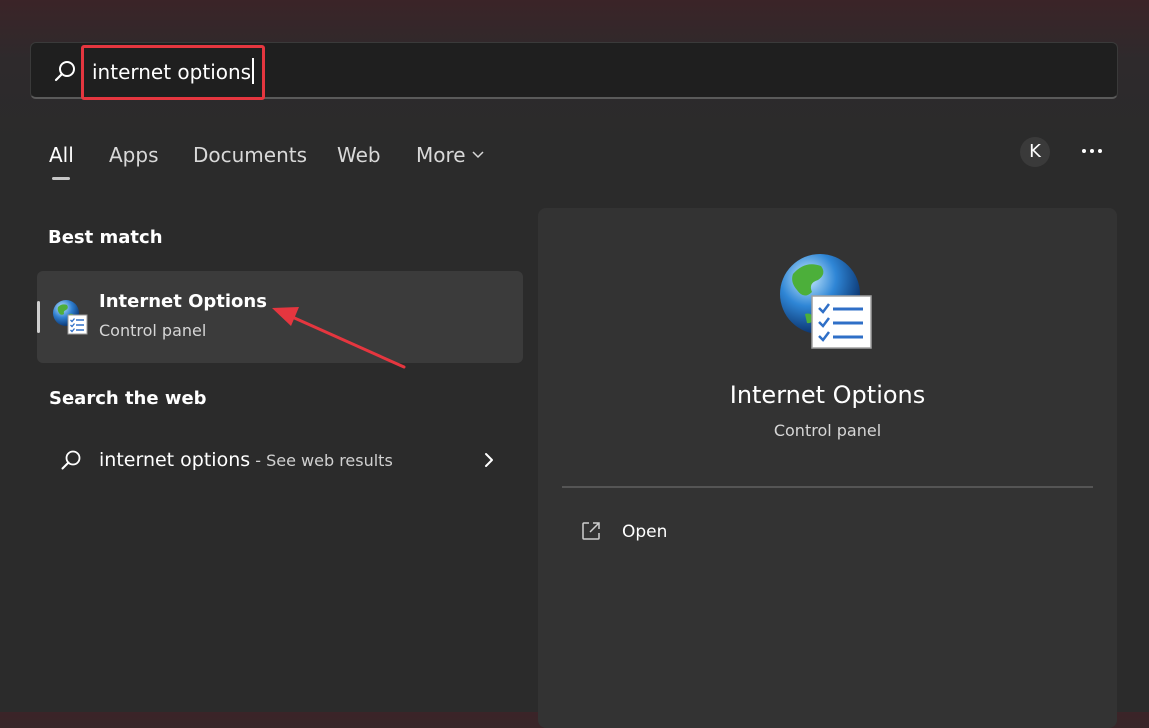  Describe the element at coordinates (478, 155) in the screenshot. I see `chevron-down-icon` at that location.